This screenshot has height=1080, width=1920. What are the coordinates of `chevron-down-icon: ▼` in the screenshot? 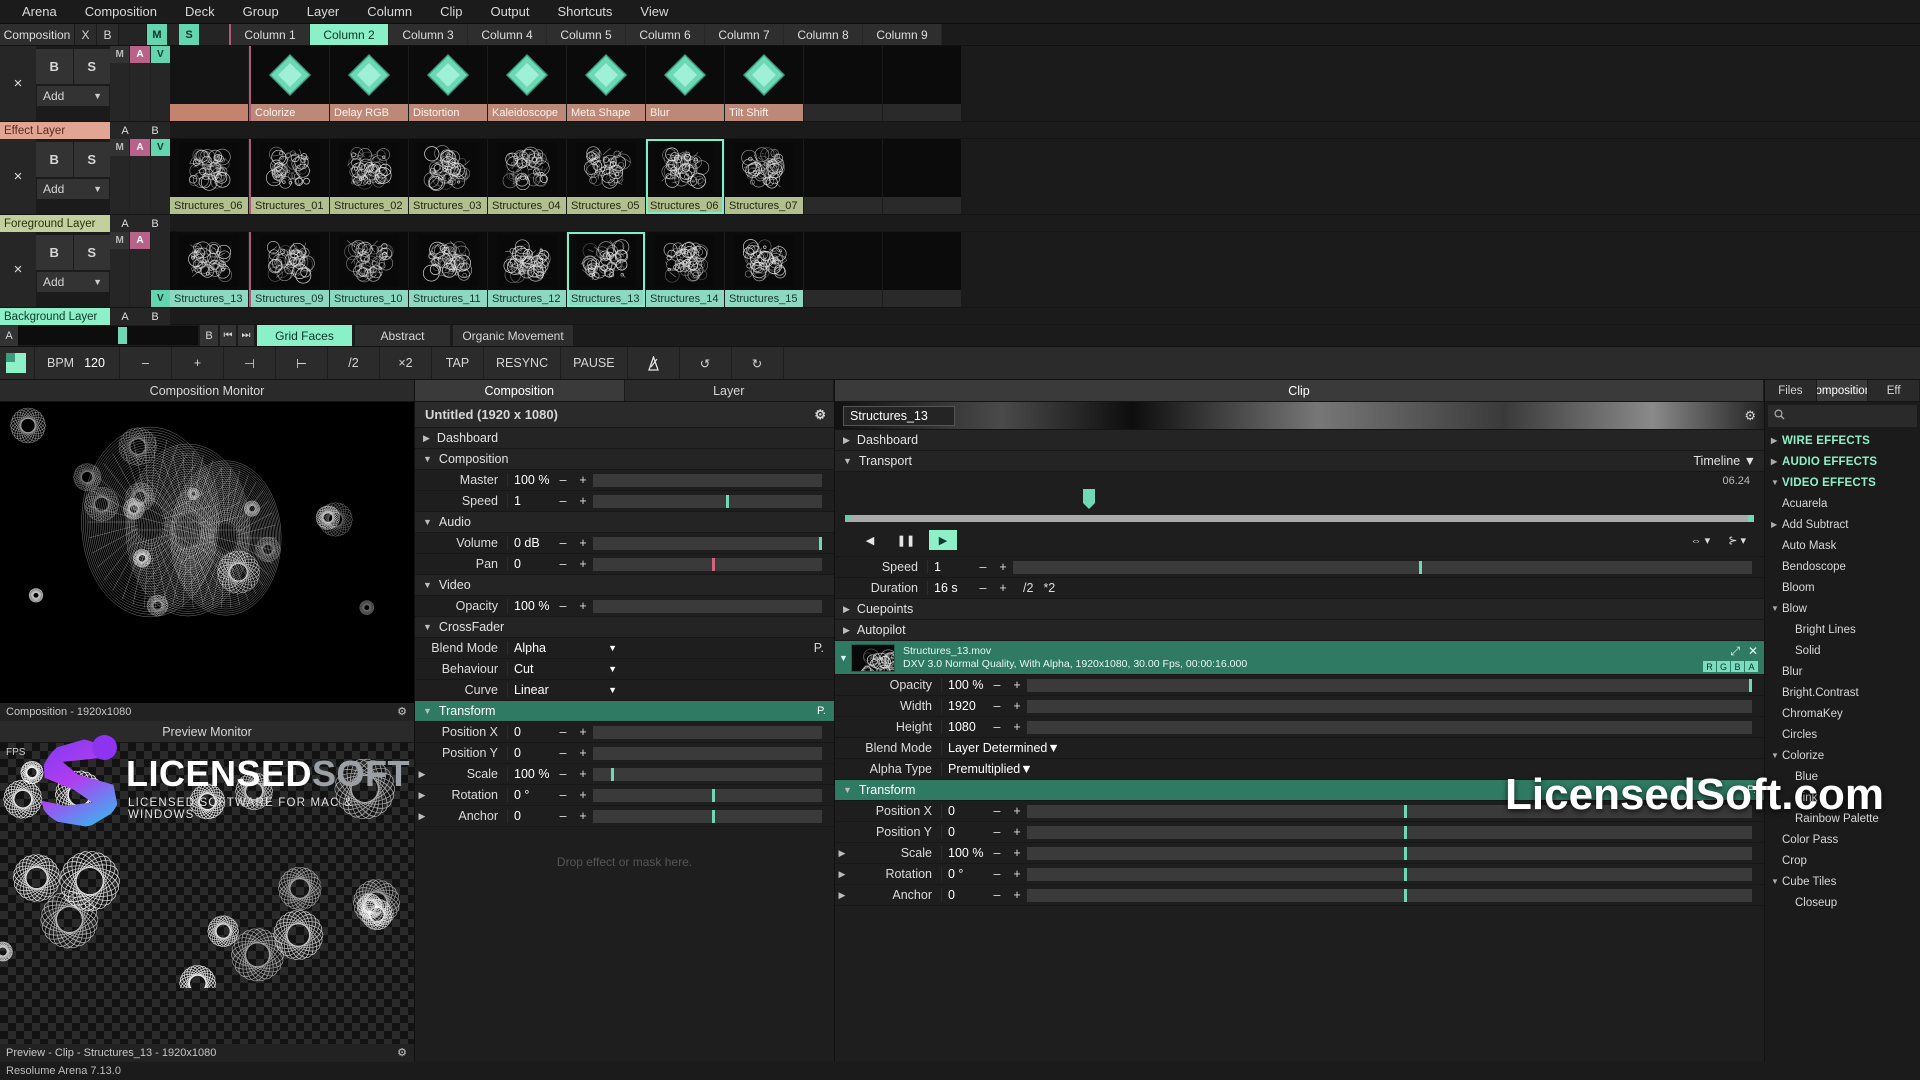 It's located at (845, 658).